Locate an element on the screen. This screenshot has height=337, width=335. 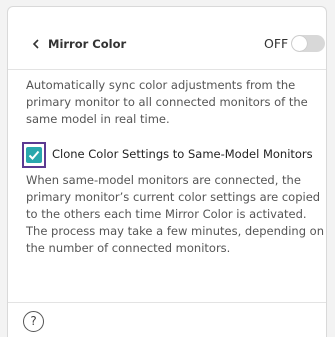
toggle-knob is located at coordinates (299, 43).